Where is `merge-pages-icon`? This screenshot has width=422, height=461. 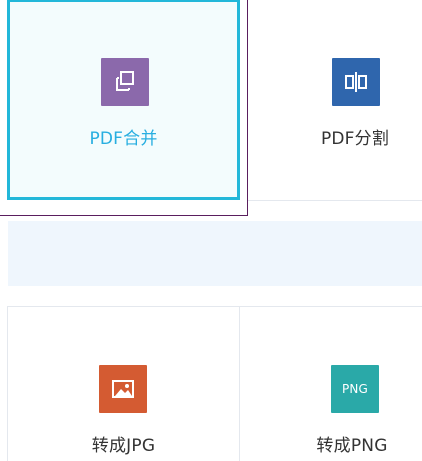
merge-pages-icon is located at coordinates (125, 82).